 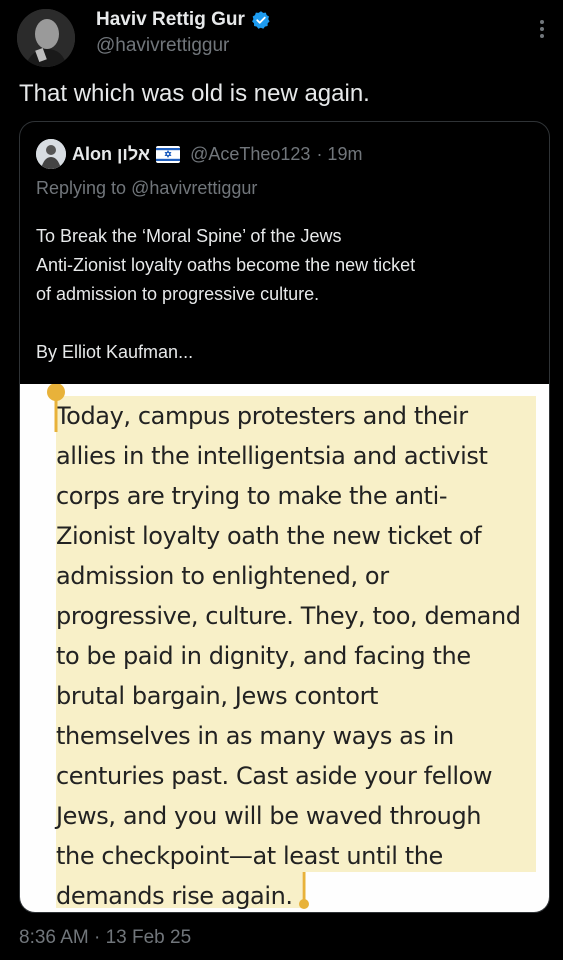 What do you see at coordinates (252, 496) in the screenshot?
I see `article-line: corps are trying to make the anti-` at bounding box center [252, 496].